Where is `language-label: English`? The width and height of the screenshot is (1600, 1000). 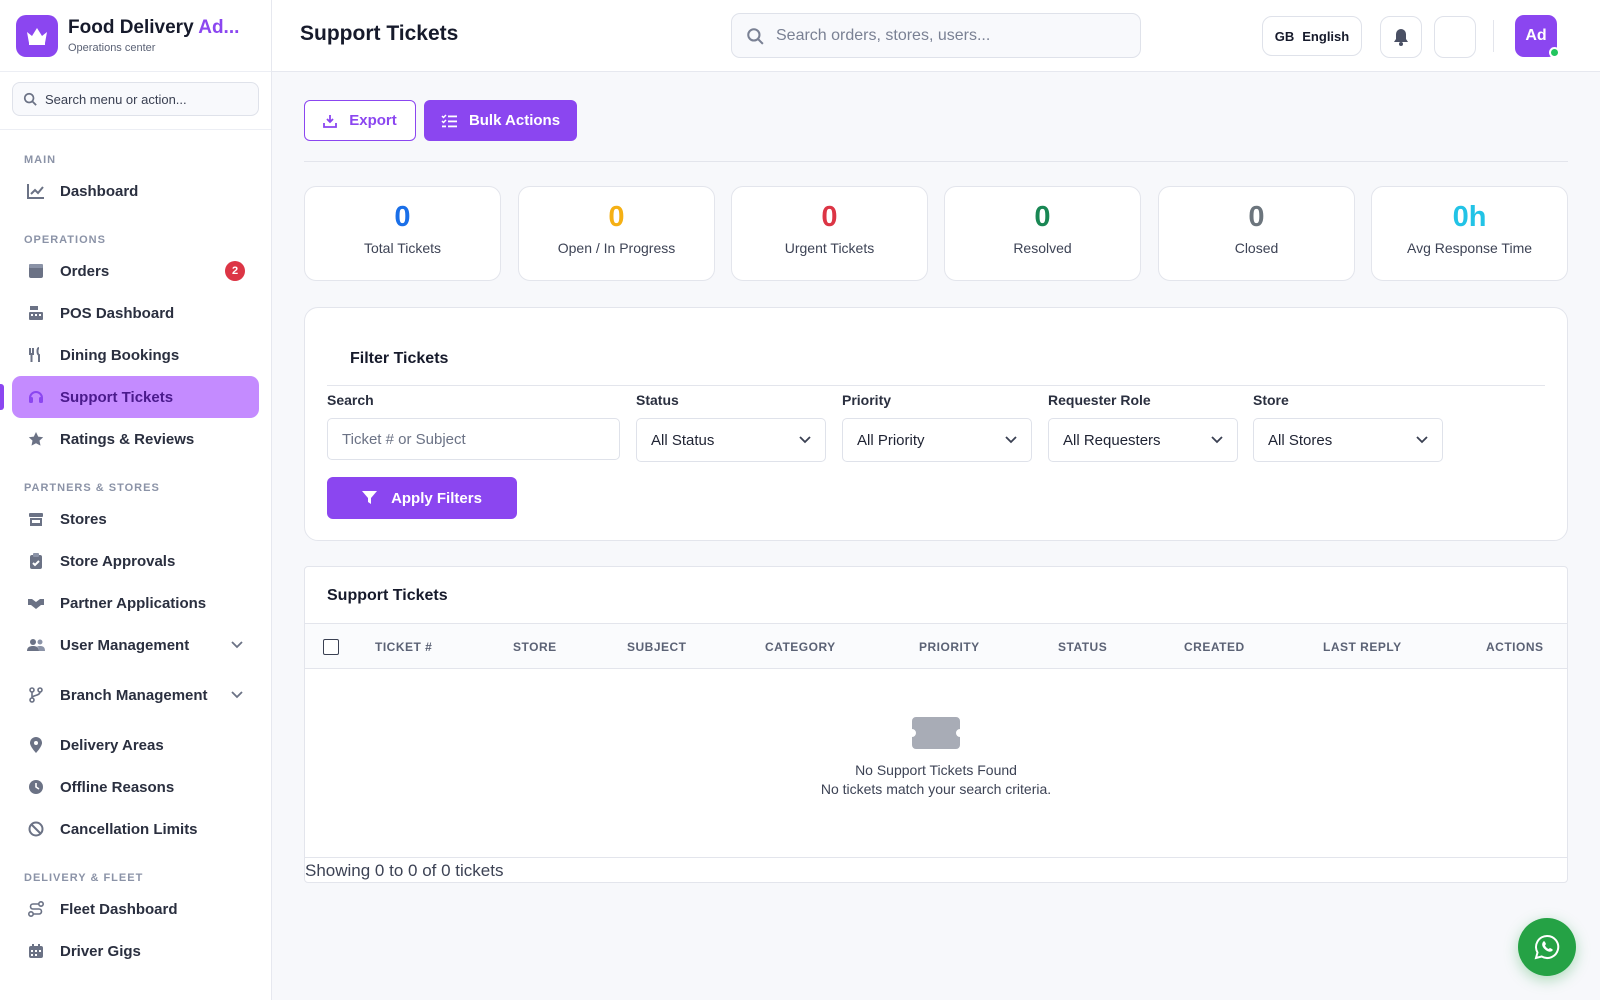 language-label: English is located at coordinates (1326, 36).